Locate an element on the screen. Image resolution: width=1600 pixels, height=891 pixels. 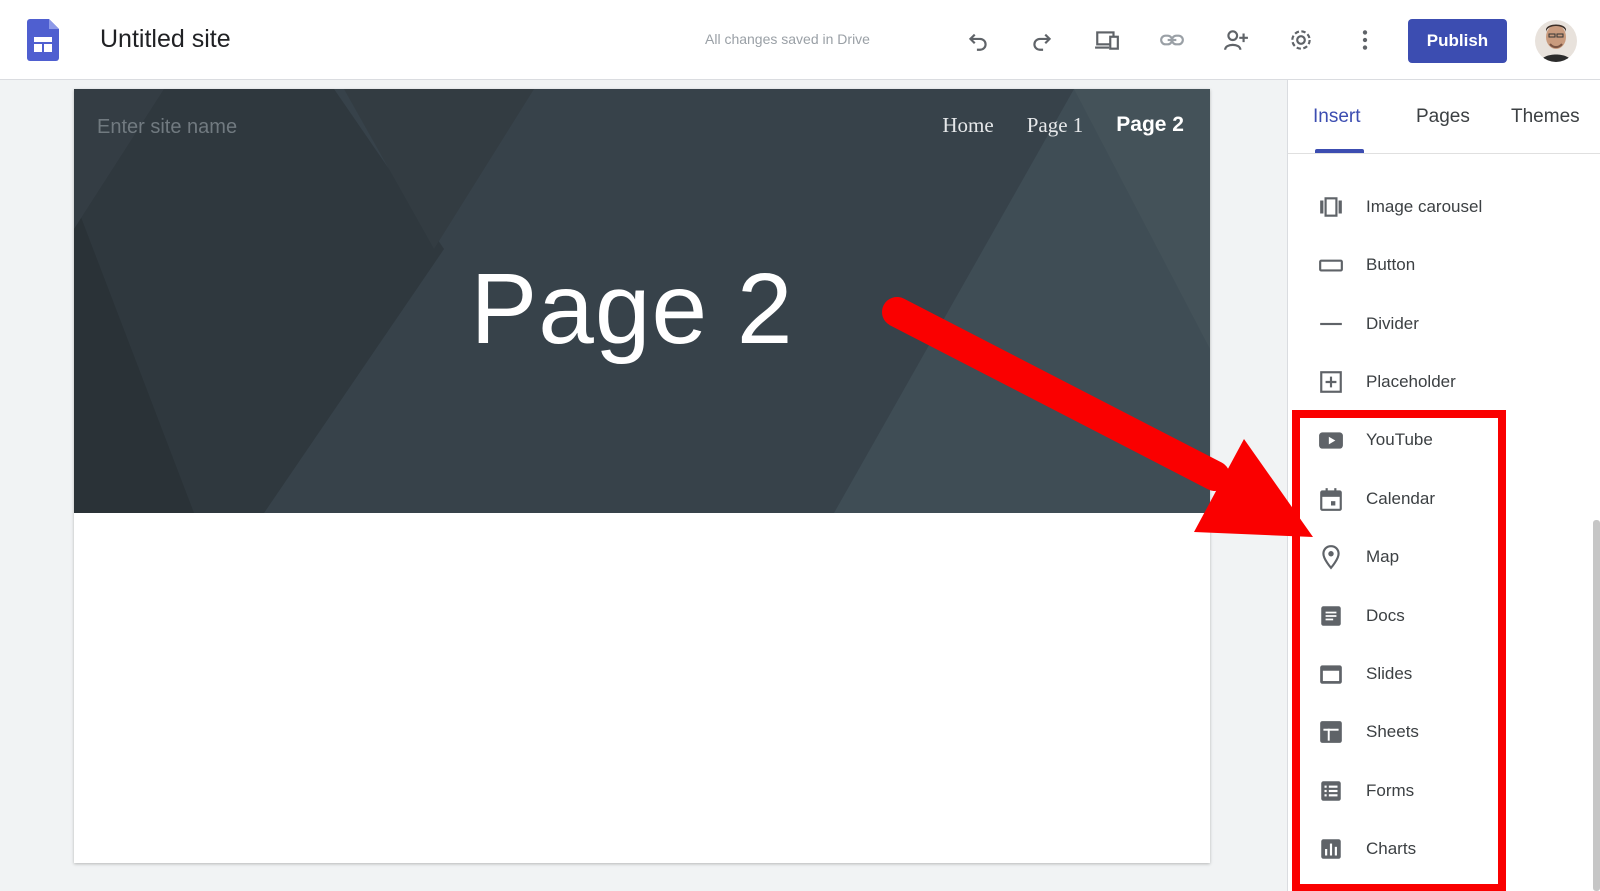
button-icon is located at coordinates (1331, 265).